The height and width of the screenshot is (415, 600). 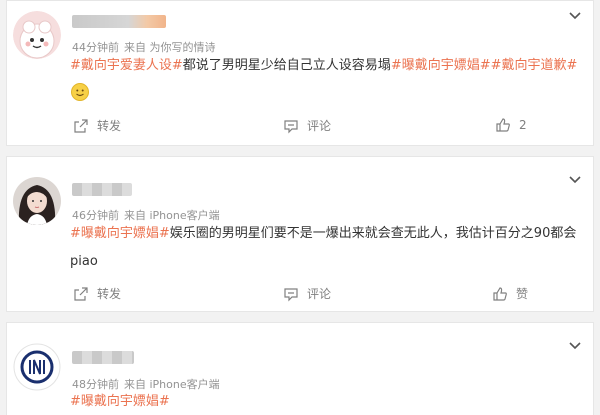 I want to click on smile-emoji, so click(x=80, y=91).